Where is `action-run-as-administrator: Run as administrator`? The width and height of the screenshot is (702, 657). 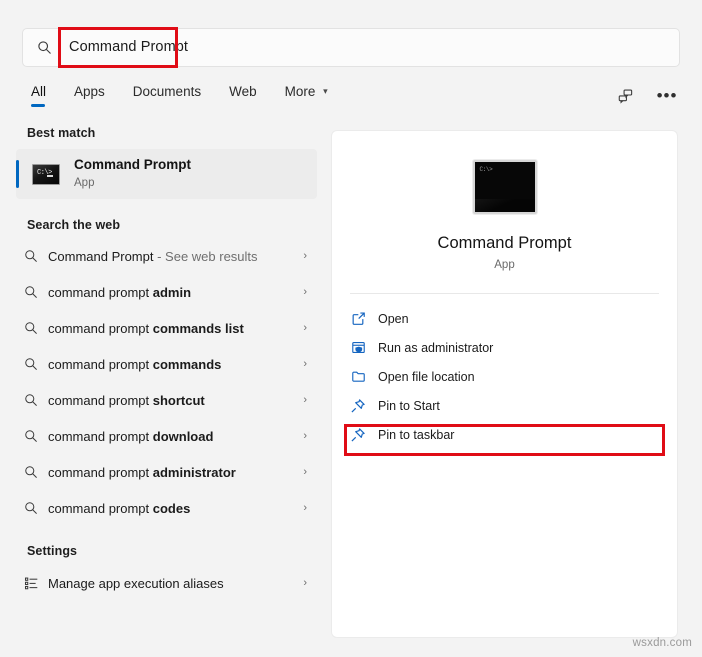
action-run-as-administrator: Run as administrator is located at coordinates (504, 347).